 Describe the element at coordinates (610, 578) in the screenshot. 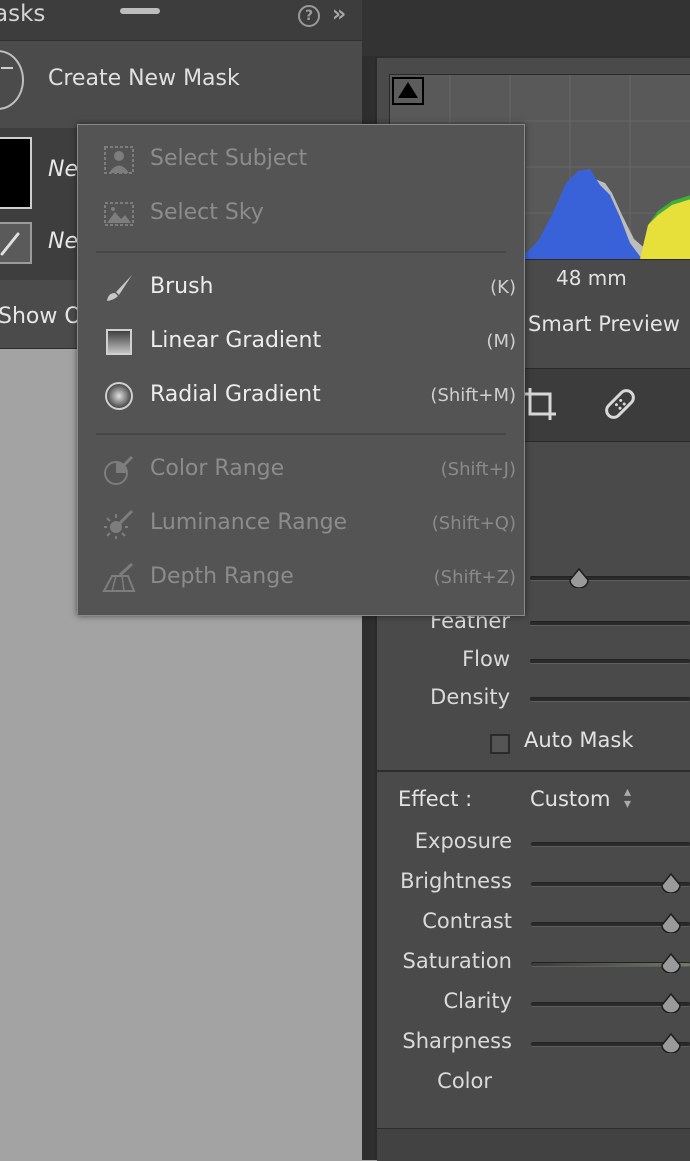

I see `size-slider-track` at that location.